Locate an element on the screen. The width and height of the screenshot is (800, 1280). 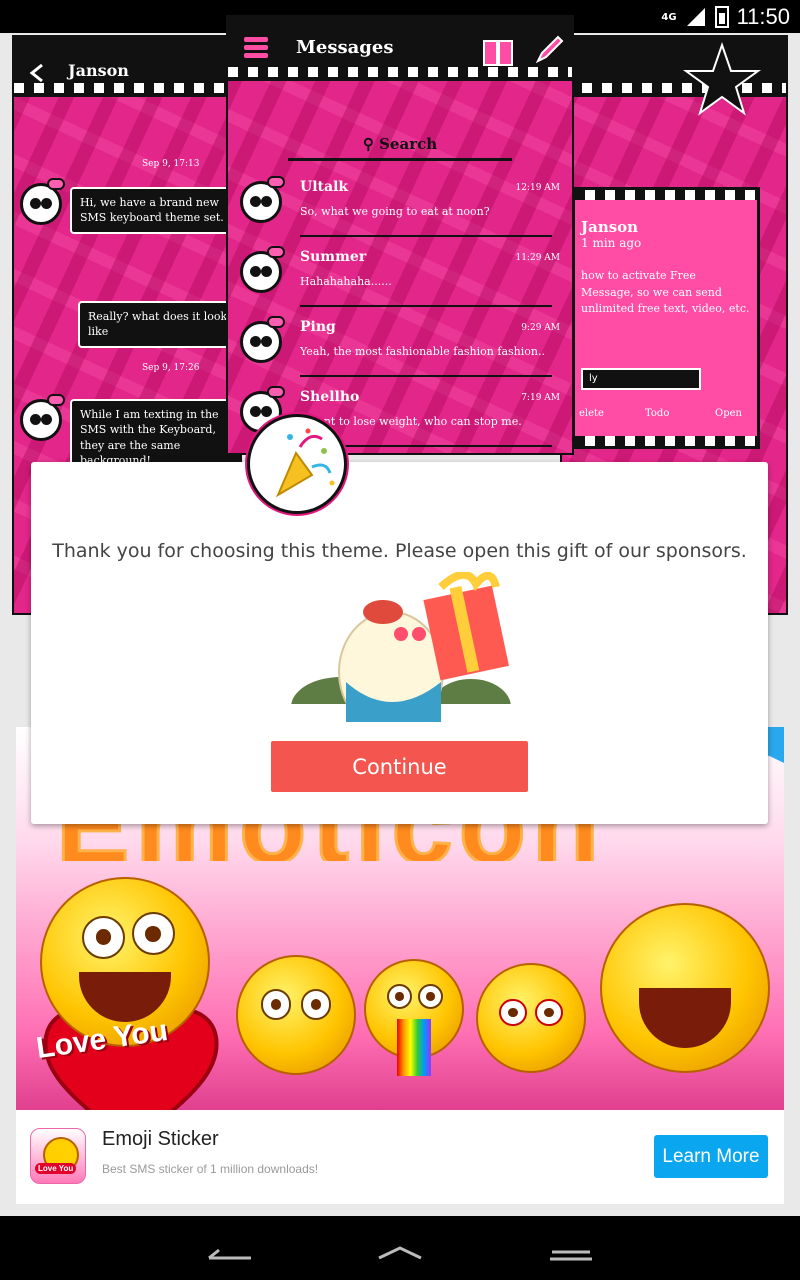
star-icon is located at coordinates (722, 78).